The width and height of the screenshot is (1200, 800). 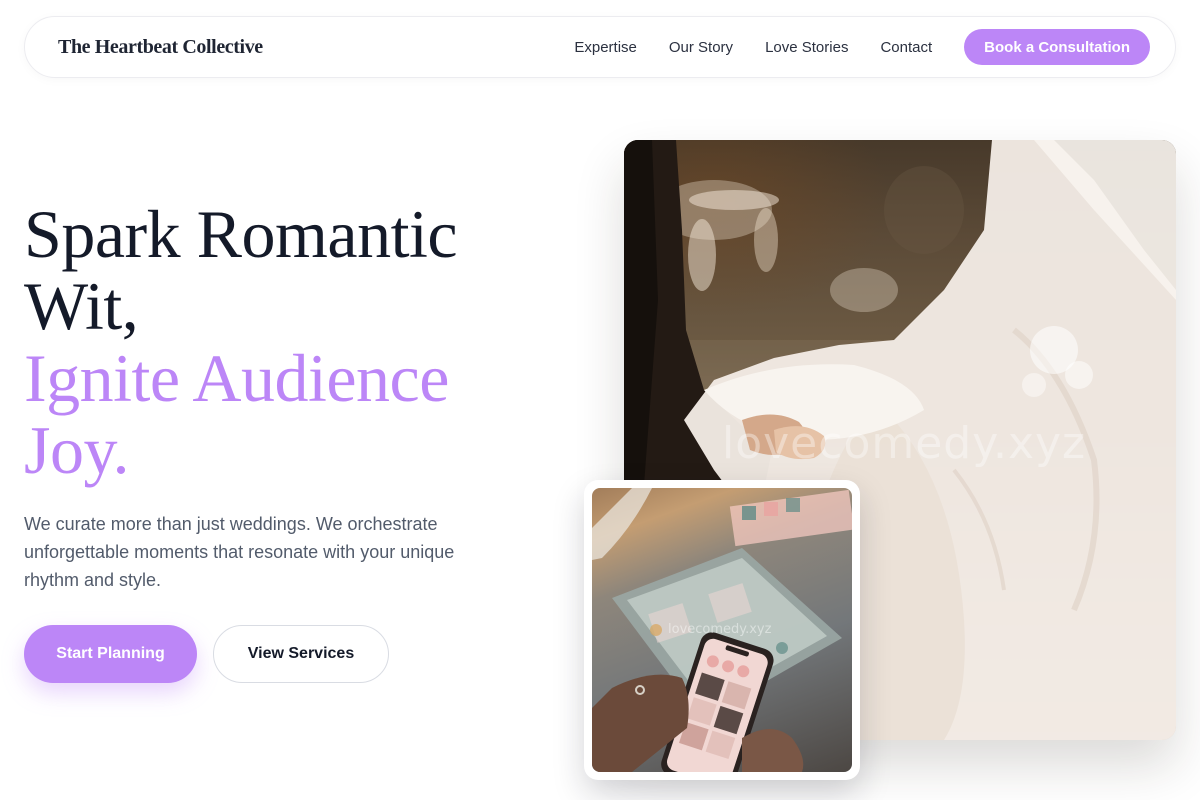 What do you see at coordinates (110, 654) in the screenshot?
I see `start-planning-button: Start Planning` at bounding box center [110, 654].